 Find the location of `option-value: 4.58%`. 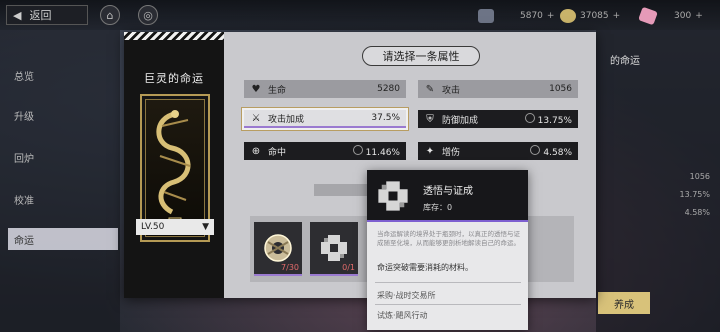

option-value: 4.58% is located at coordinates (557, 152).